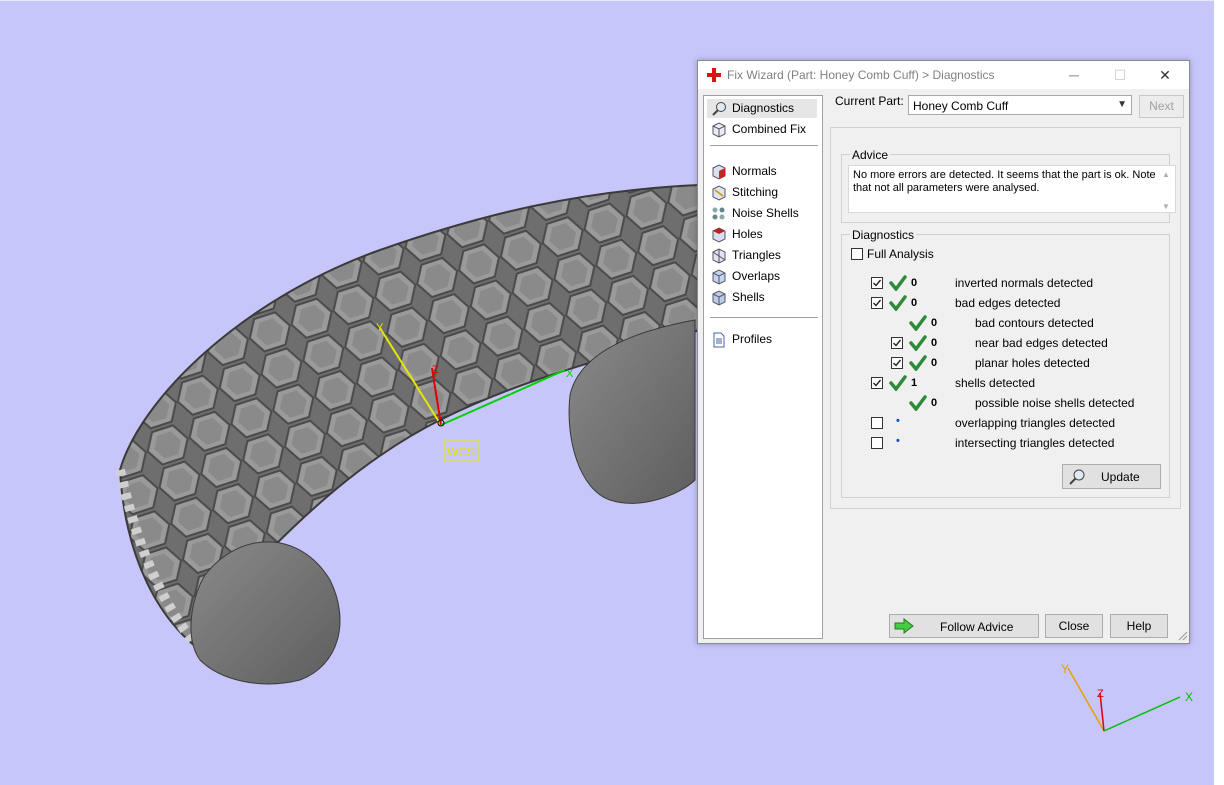  What do you see at coordinates (1120, 477) in the screenshot?
I see `update-label: Update` at bounding box center [1120, 477].